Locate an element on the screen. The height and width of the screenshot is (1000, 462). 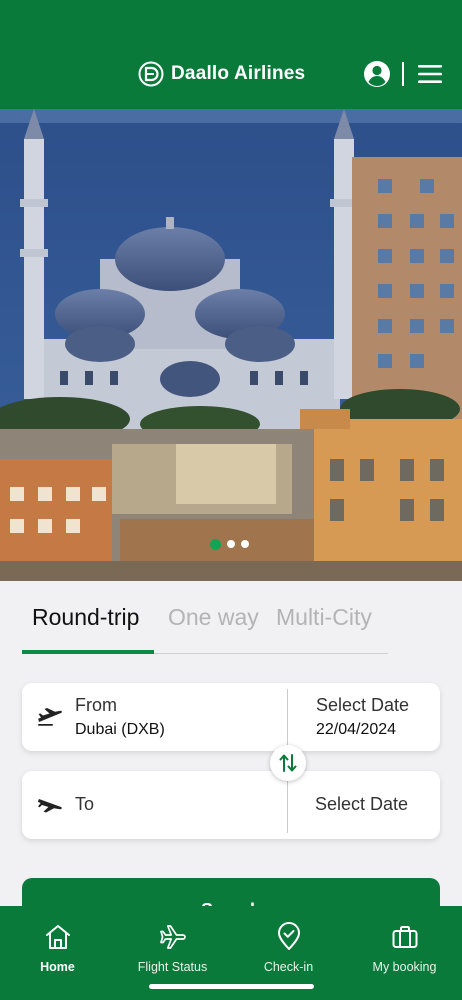
swap-vertical-icon is located at coordinates (288, 763).